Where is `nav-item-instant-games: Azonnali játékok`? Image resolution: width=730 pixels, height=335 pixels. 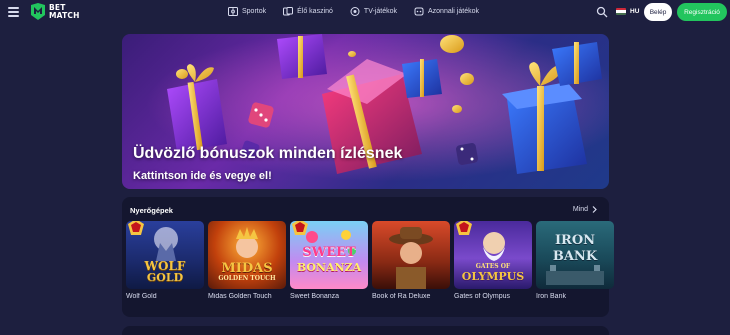 nav-item-instant-games: Azonnali játékok is located at coordinates (446, 11).